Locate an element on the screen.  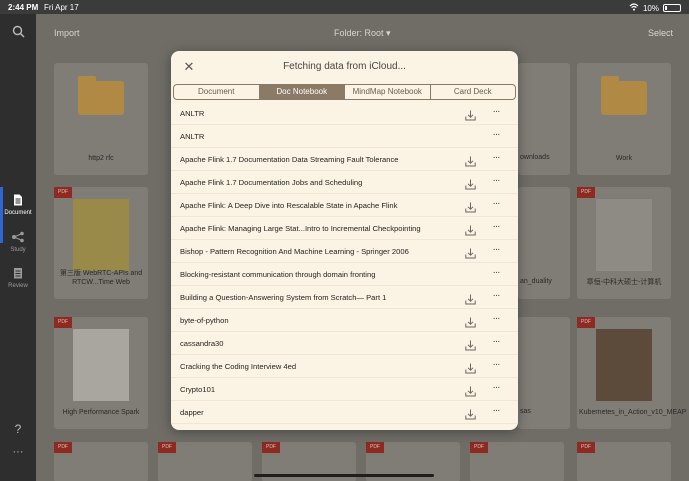
list-item: byte-of-python ··· is located at coordinates (344, 320).